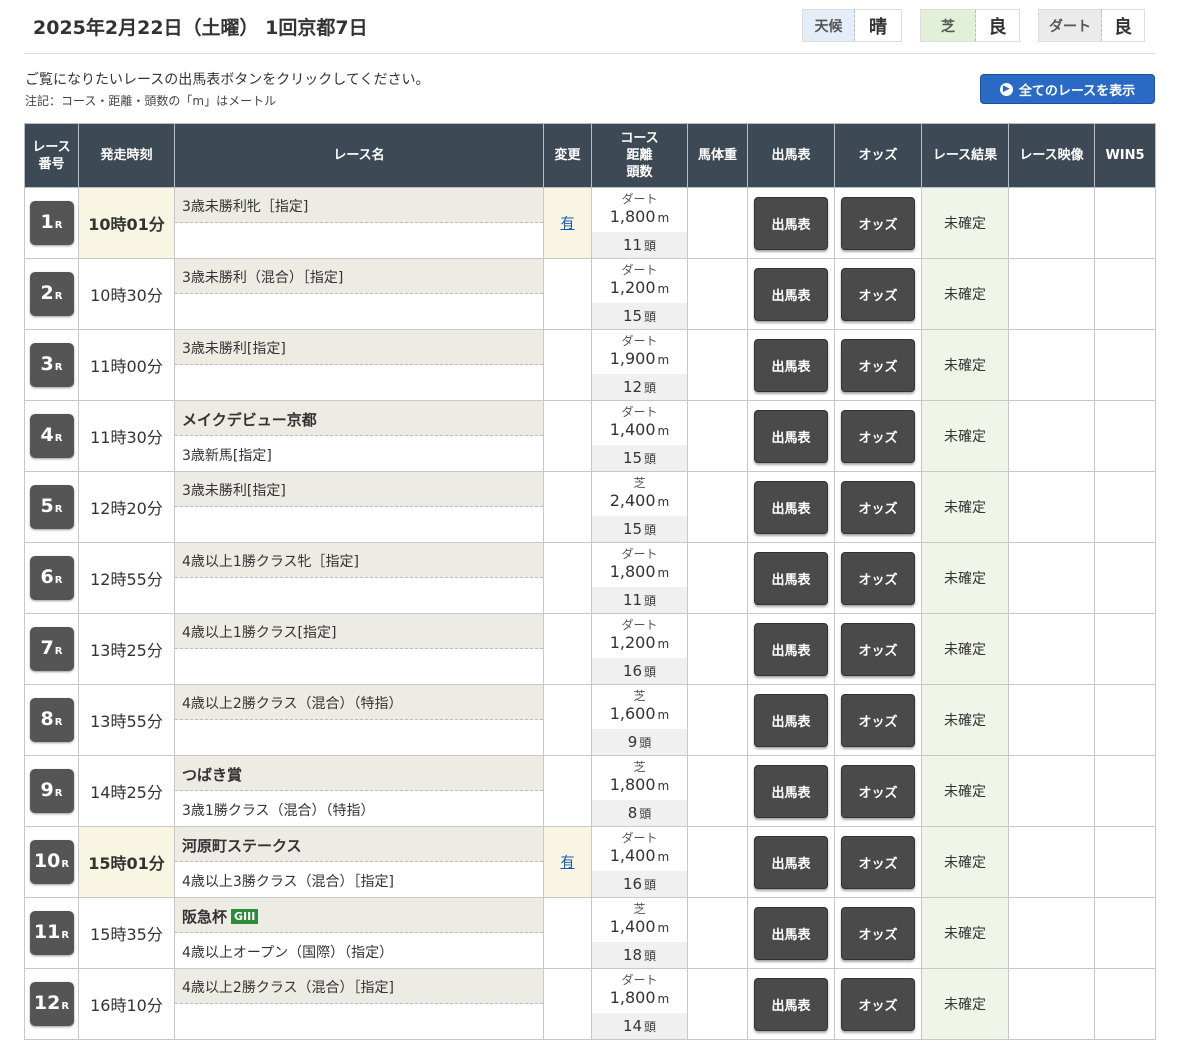 Image resolution: width=1179 pixels, height=1063 pixels. What do you see at coordinates (639, 429) in the screenshot?
I see `course-distance: 1,400 m` at bounding box center [639, 429].